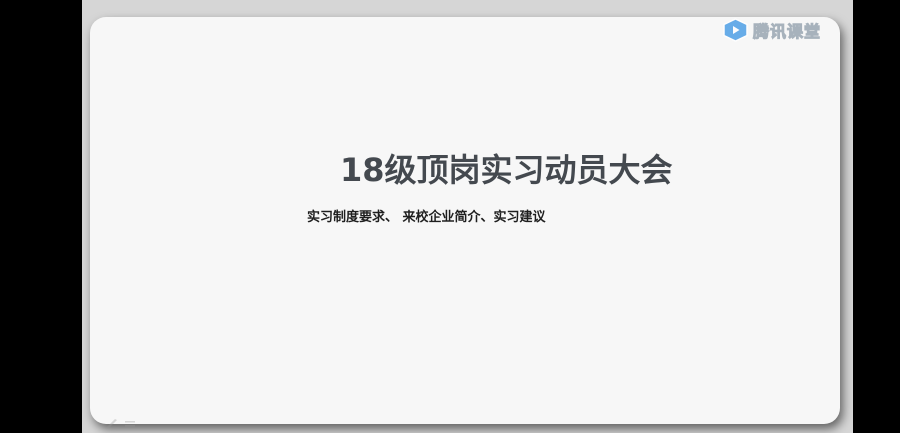 This screenshot has width=900, height=433. What do you see at coordinates (787, 32) in the screenshot?
I see `watermark-brand-text: 腾讯课堂` at bounding box center [787, 32].